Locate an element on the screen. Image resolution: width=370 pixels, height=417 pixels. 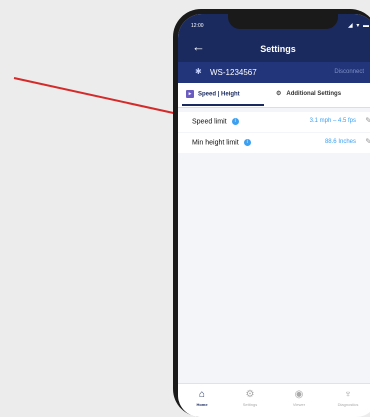
status-indicators-icon: ◢ ▾ ▬ is located at coordinates (359, 26).